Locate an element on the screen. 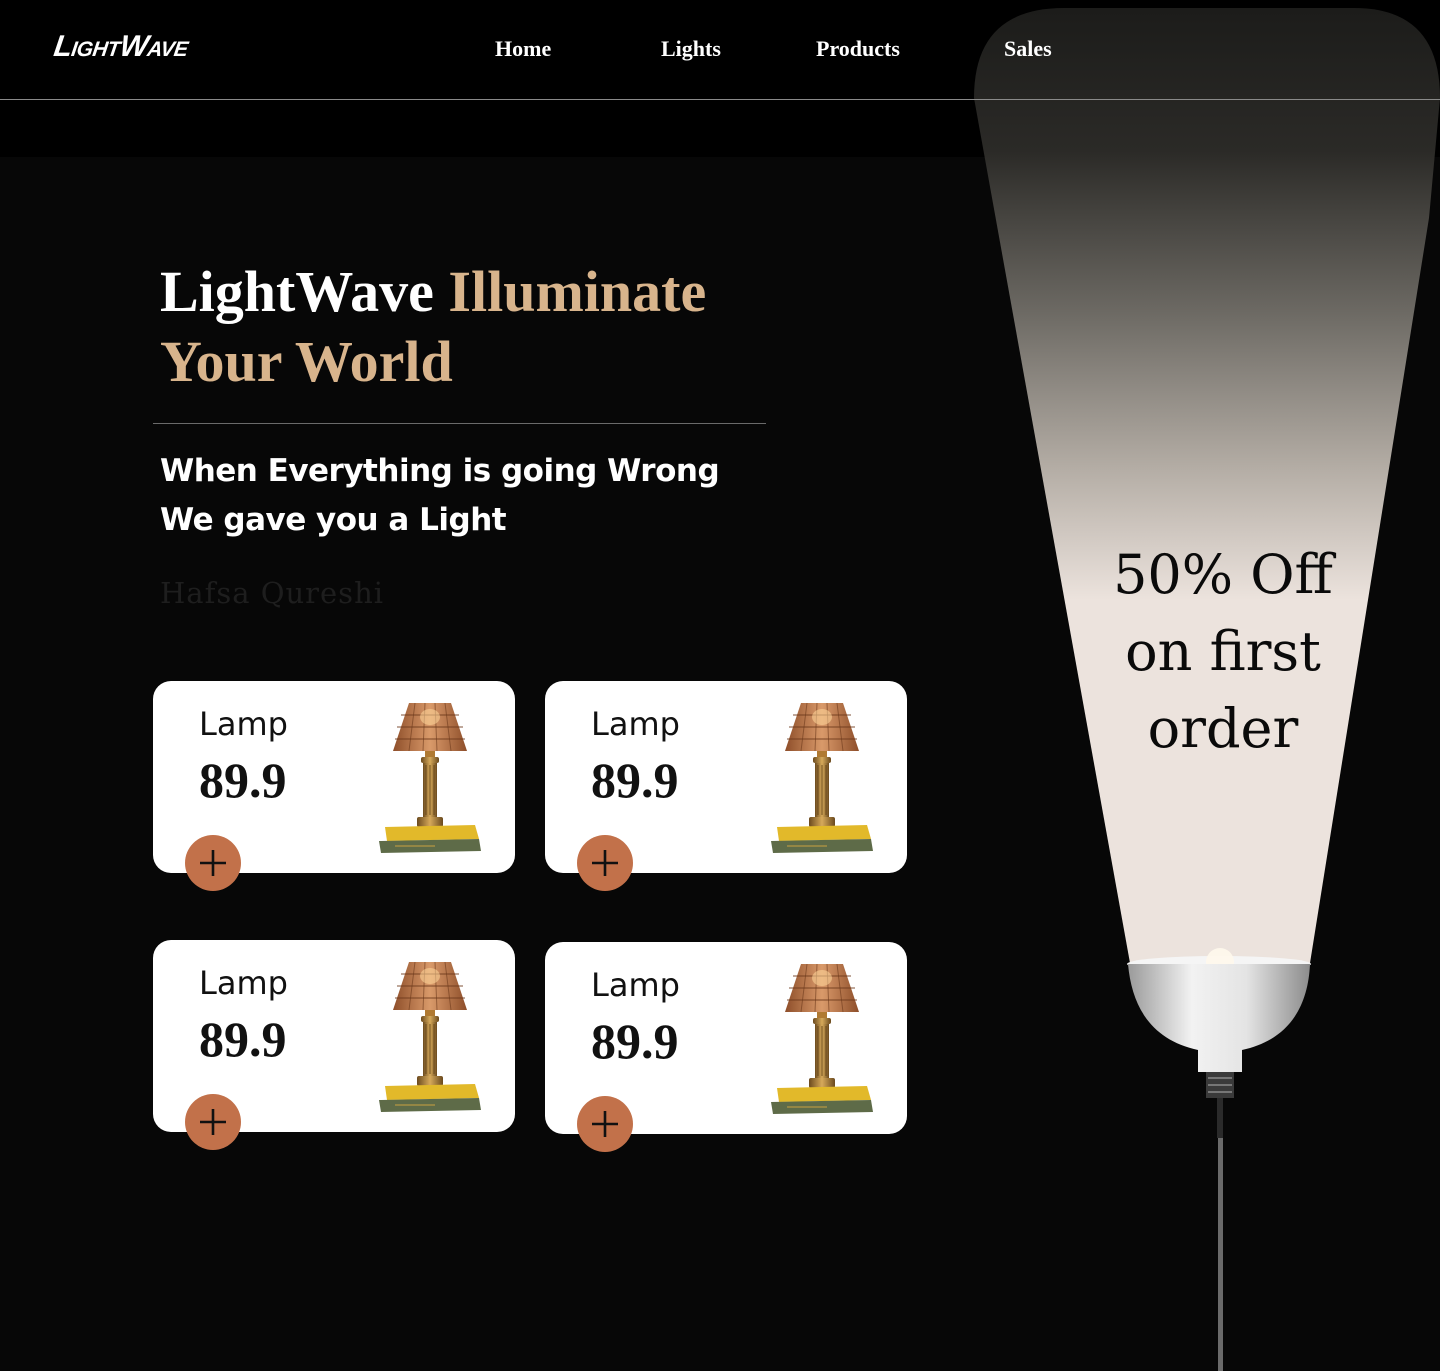 This screenshot has width=1440, height=1371. tagline-line-1: When Everything is going Wrong is located at coordinates (440, 471).